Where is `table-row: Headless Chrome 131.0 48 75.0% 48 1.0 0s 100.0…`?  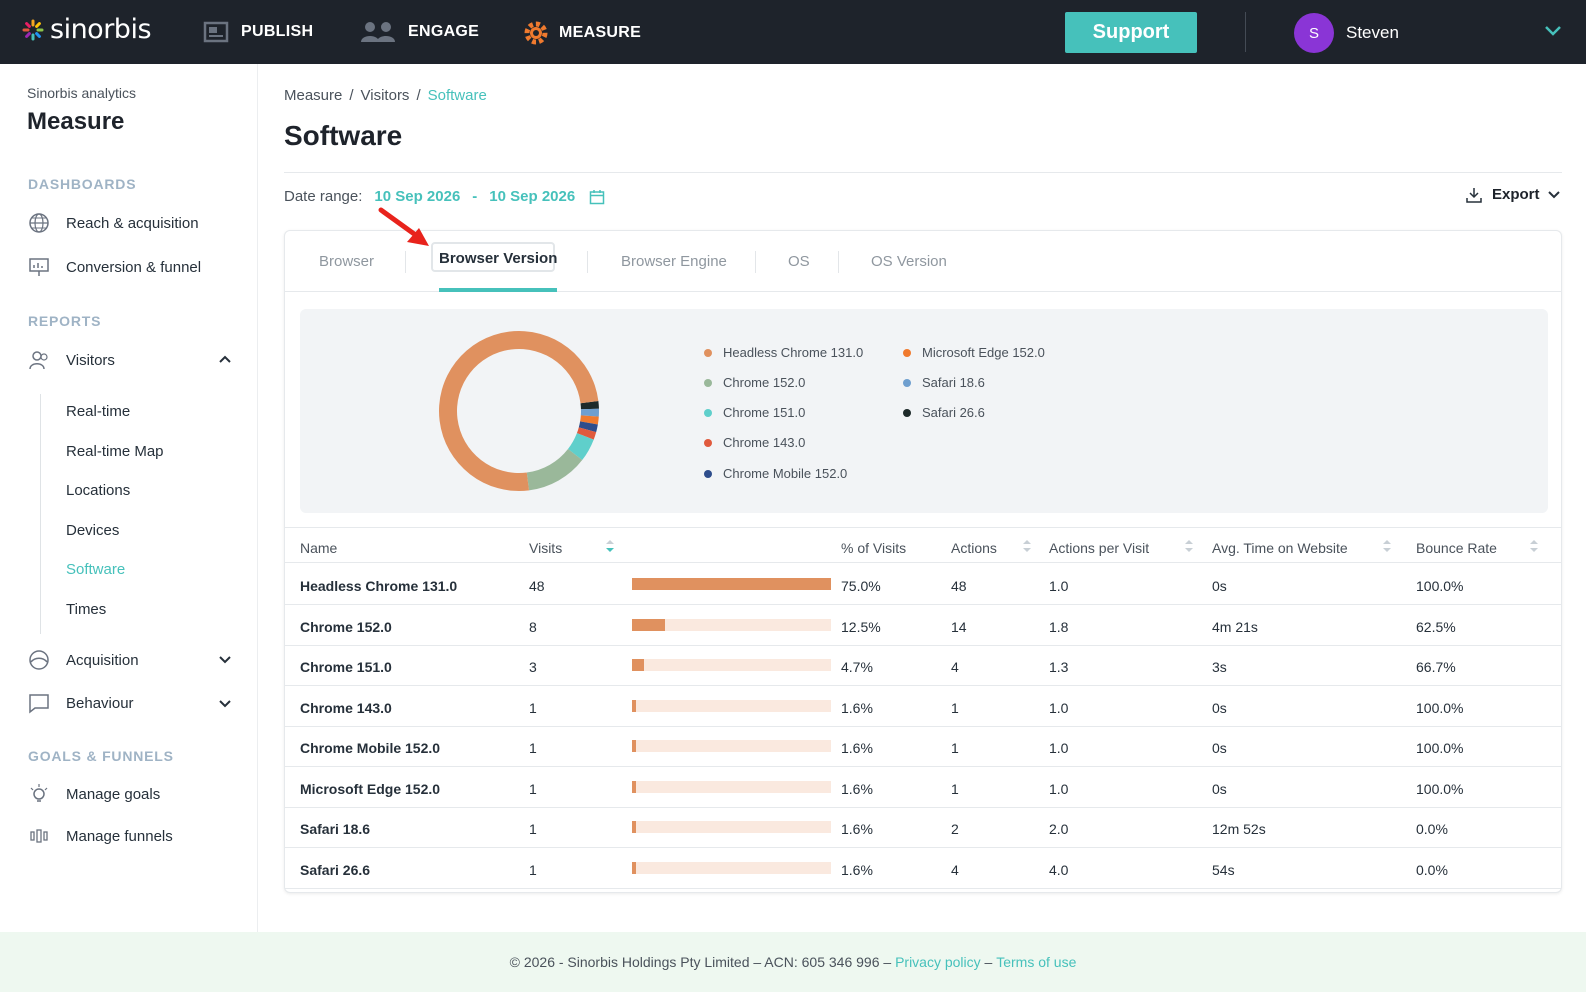 table-row: Headless Chrome 131.0 48 75.0% 48 1.0 0s 100.0… is located at coordinates (923, 584).